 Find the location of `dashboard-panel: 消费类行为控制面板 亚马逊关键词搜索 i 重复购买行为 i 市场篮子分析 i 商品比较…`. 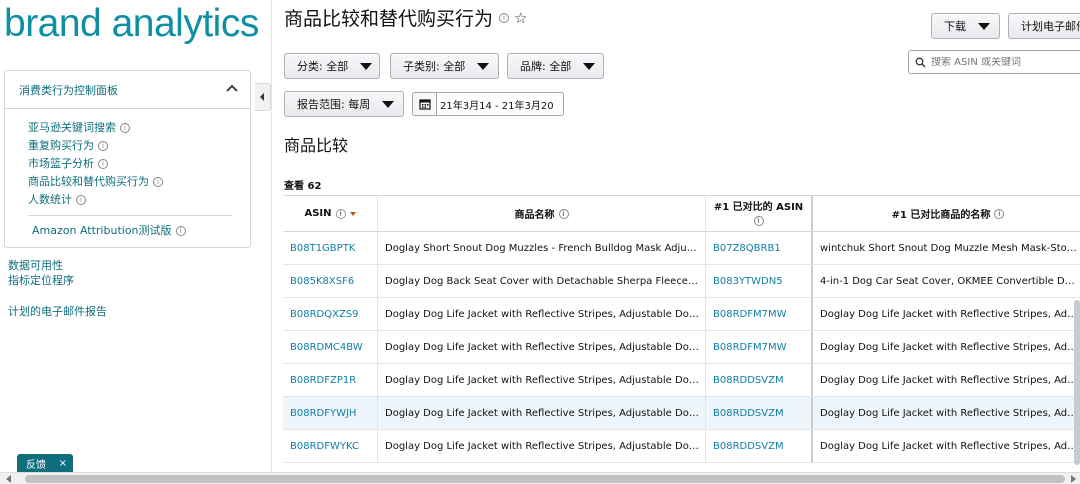

dashboard-panel: 消费类行为控制面板 亚马逊关键词搜索 i 重复购买行为 i 市场篮子分析 i 商品比较… is located at coordinates (127, 159).